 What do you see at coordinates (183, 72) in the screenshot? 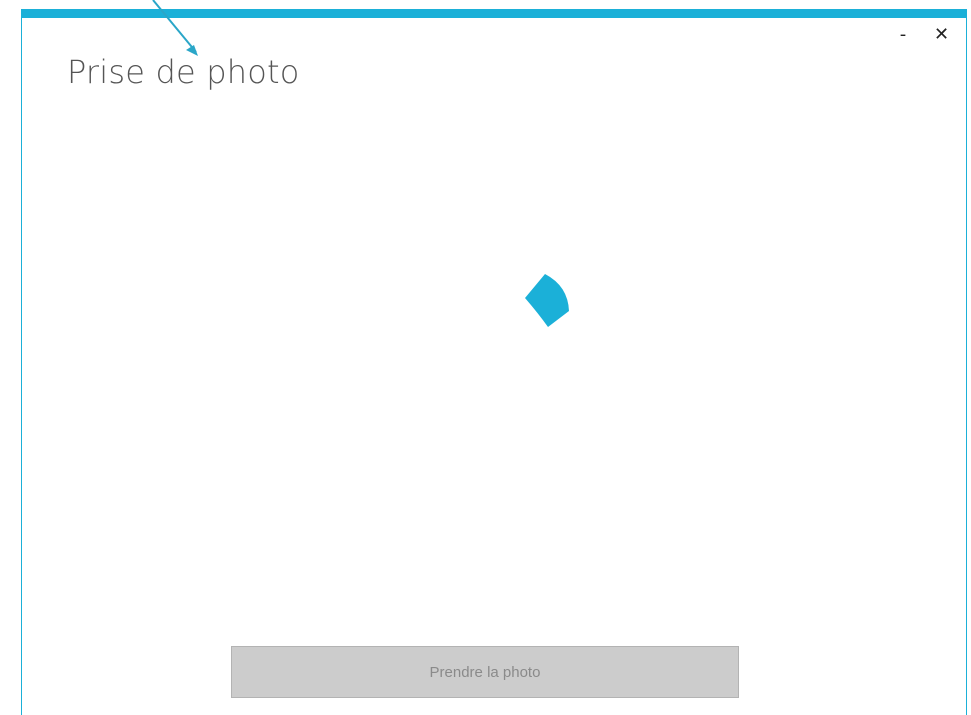
I see `window-title: Prise de photo` at bounding box center [183, 72].